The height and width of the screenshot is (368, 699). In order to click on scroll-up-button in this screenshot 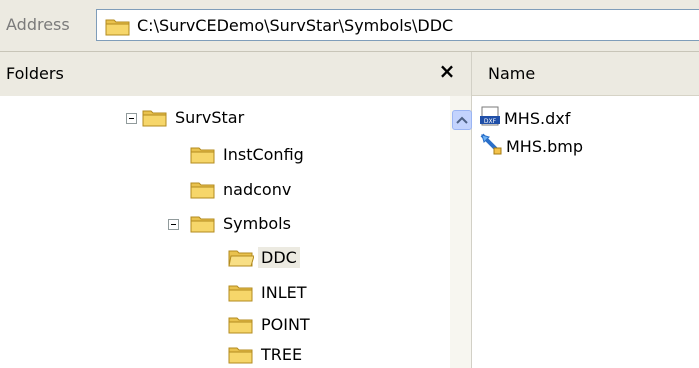, I will do `click(462, 120)`.